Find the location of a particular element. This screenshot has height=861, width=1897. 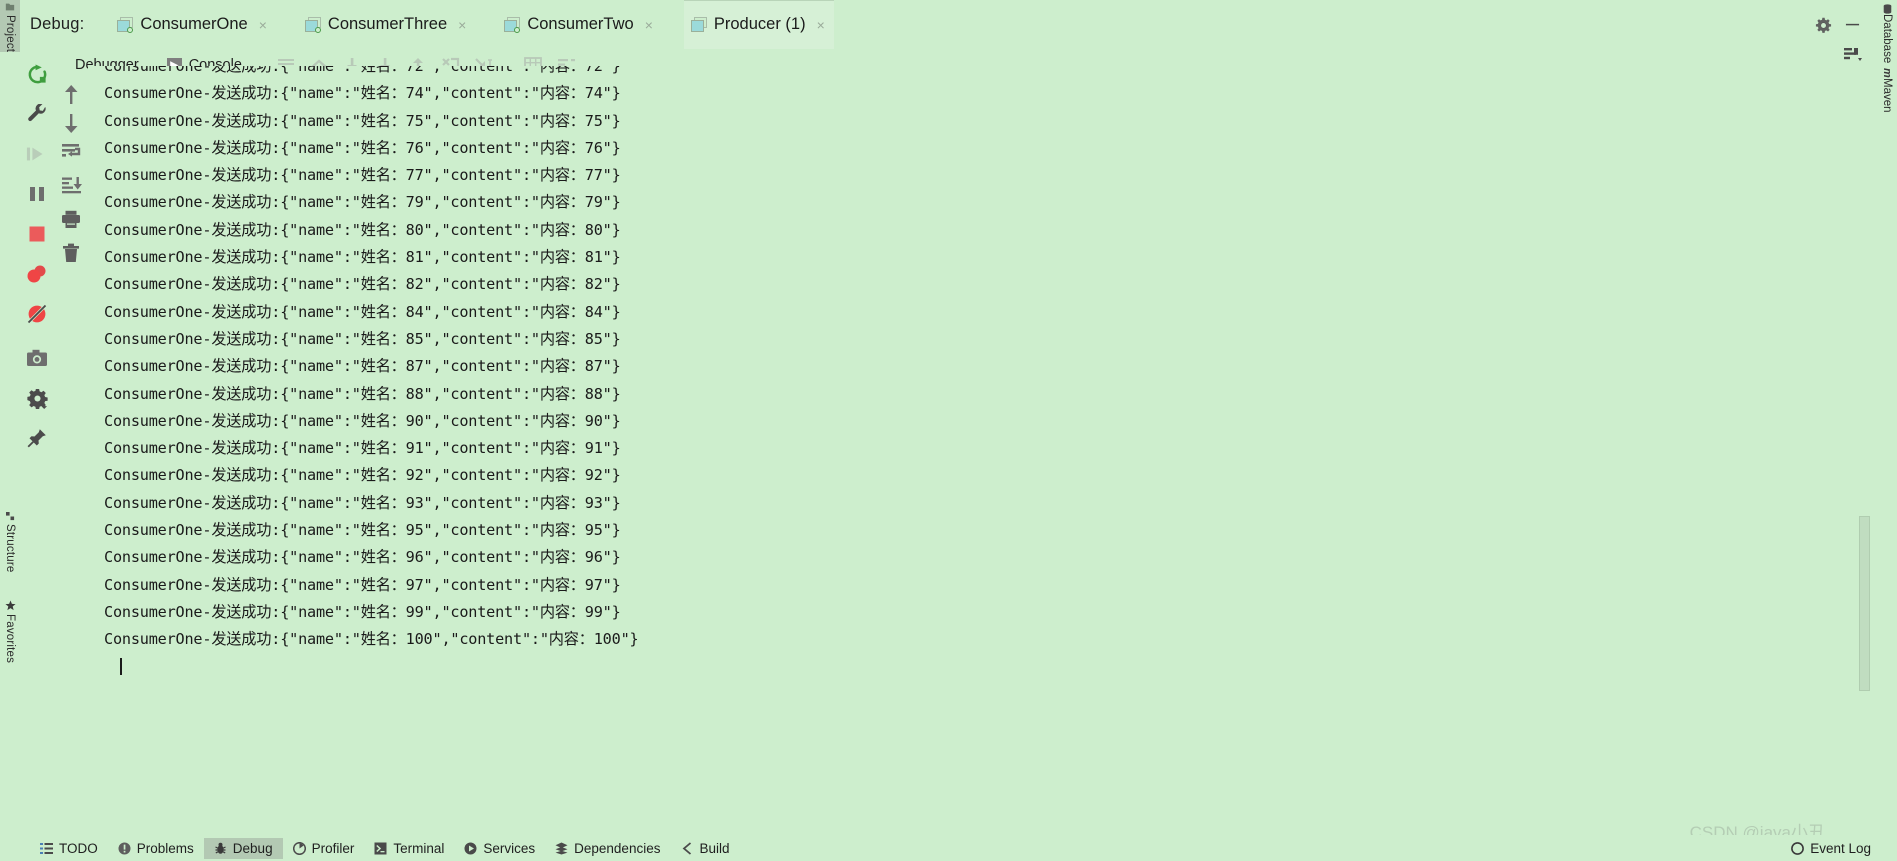

debug-tab-label: ConsumerOne is located at coordinates (194, 24).